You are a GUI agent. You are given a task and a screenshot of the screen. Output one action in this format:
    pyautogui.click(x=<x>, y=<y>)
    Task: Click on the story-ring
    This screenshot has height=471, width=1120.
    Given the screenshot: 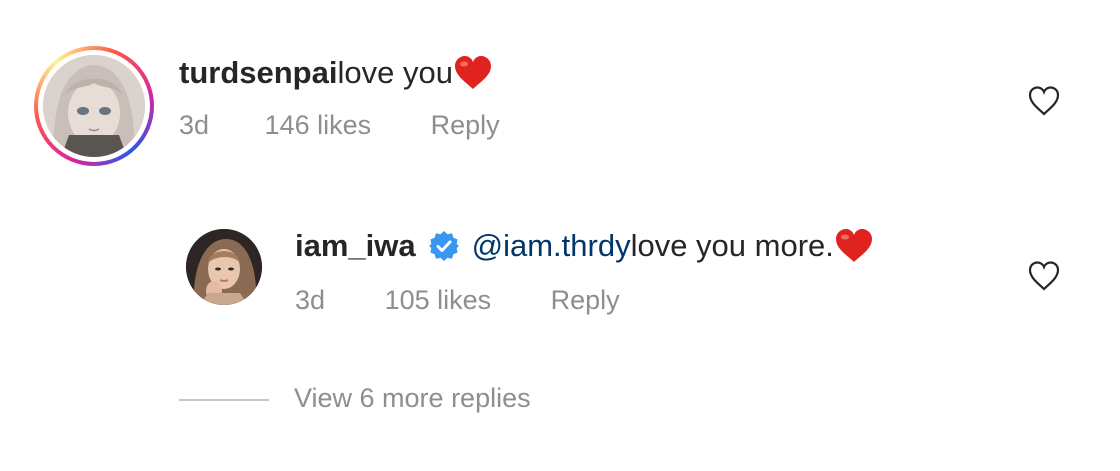 What is the action you would take?
    pyautogui.click(x=94, y=106)
    